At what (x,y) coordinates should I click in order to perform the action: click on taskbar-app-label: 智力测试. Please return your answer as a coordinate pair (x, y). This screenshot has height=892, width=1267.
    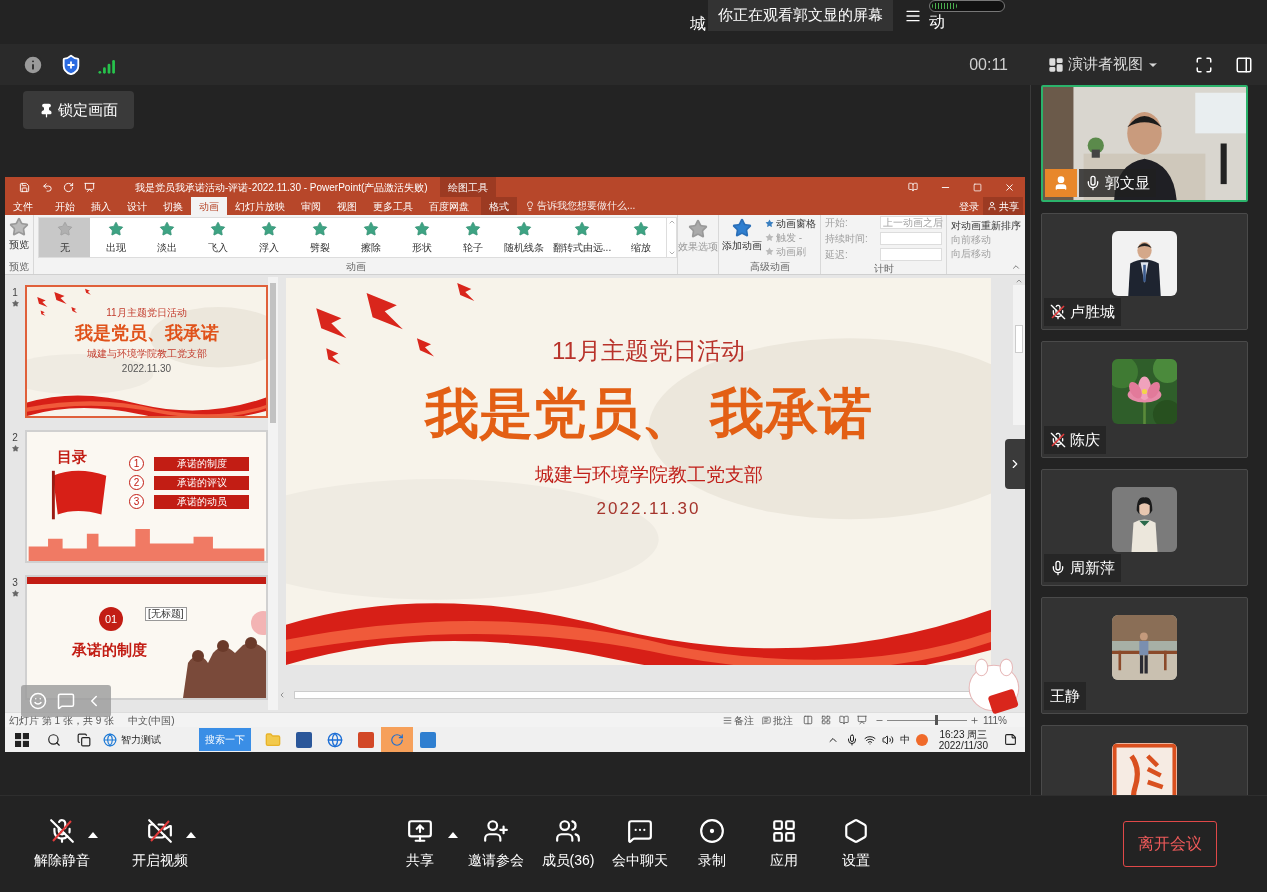
    Looking at the image, I should click on (141, 739).